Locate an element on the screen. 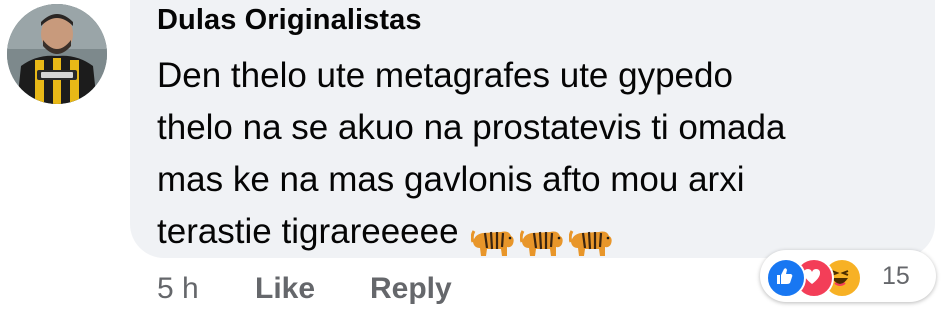 Image resolution: width=945 pixels, height=328 pixels. comment-line: thelo na se akuo na prostatevis ti omada is located at coordinates (471, 127).